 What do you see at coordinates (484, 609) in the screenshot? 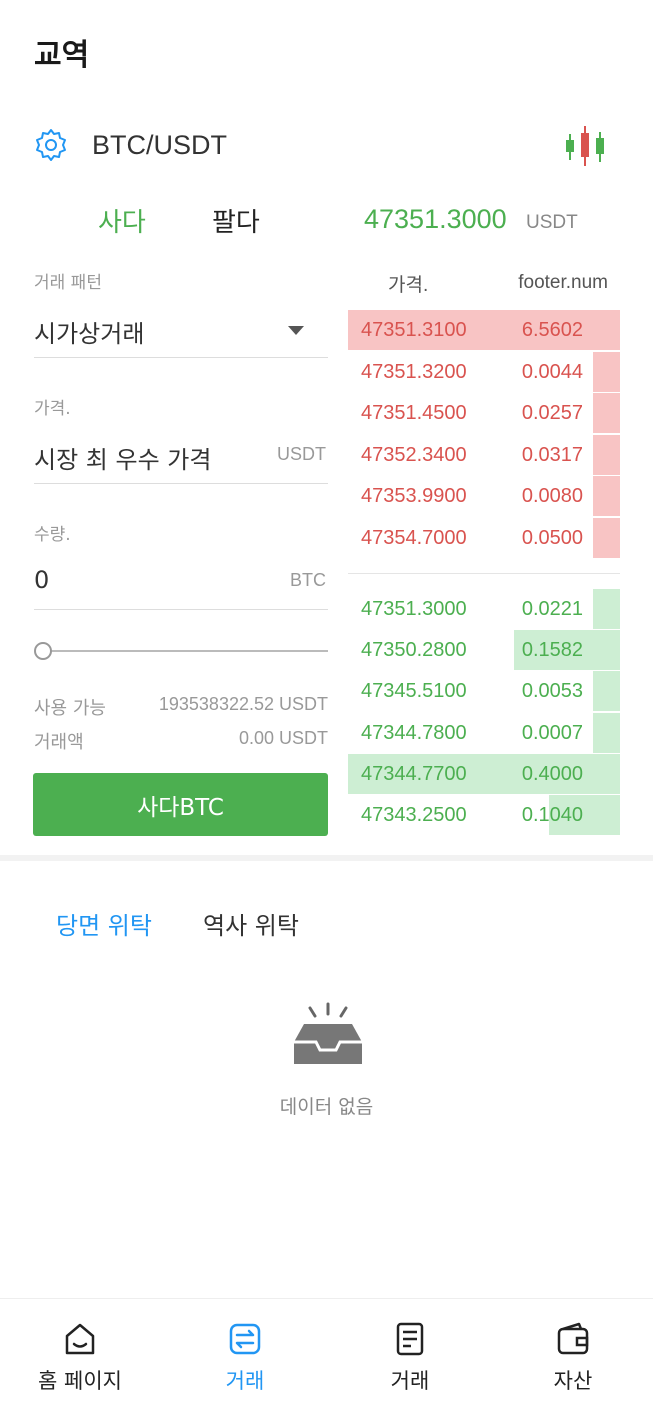
I see `bid-row: 47351.3000 0.0221` at bounding box center [484, 609].